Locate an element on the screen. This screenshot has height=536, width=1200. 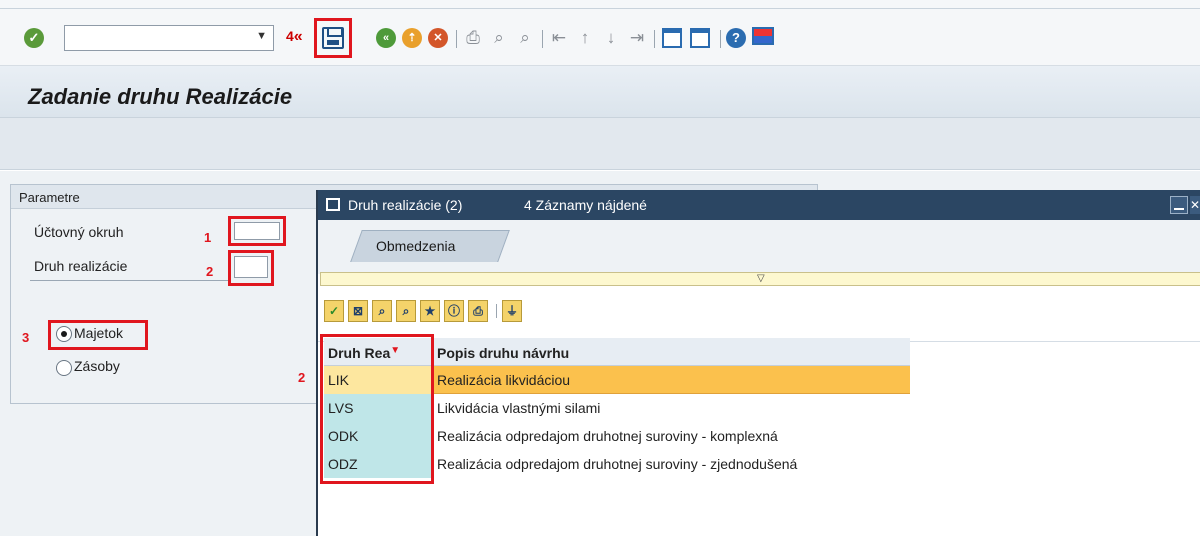
layout-menu-icon is located at coordinates (763, 36).